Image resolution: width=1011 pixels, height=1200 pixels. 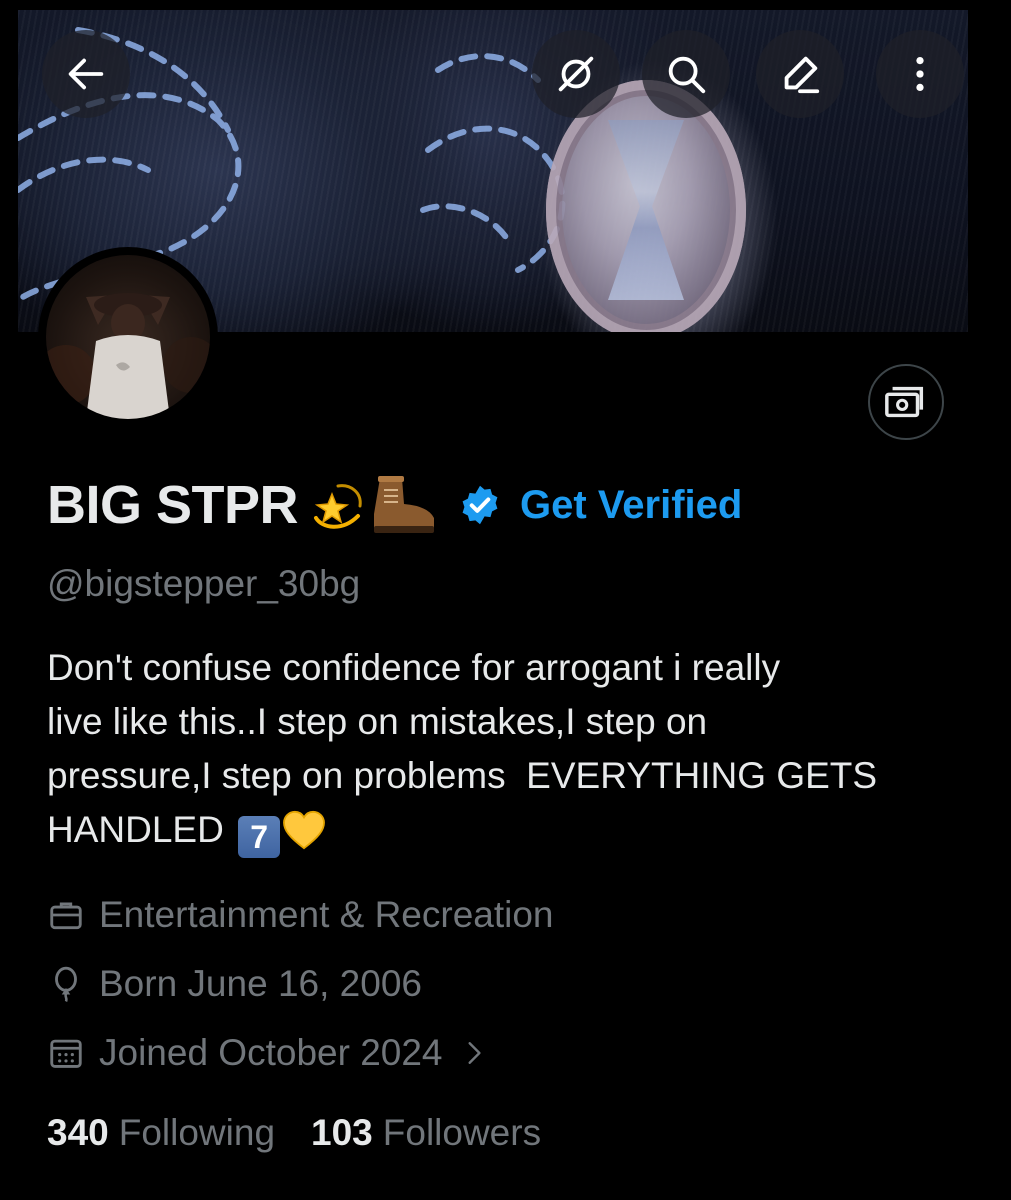 I want to click on more-vertical-icon, so click(x=920, y=74).